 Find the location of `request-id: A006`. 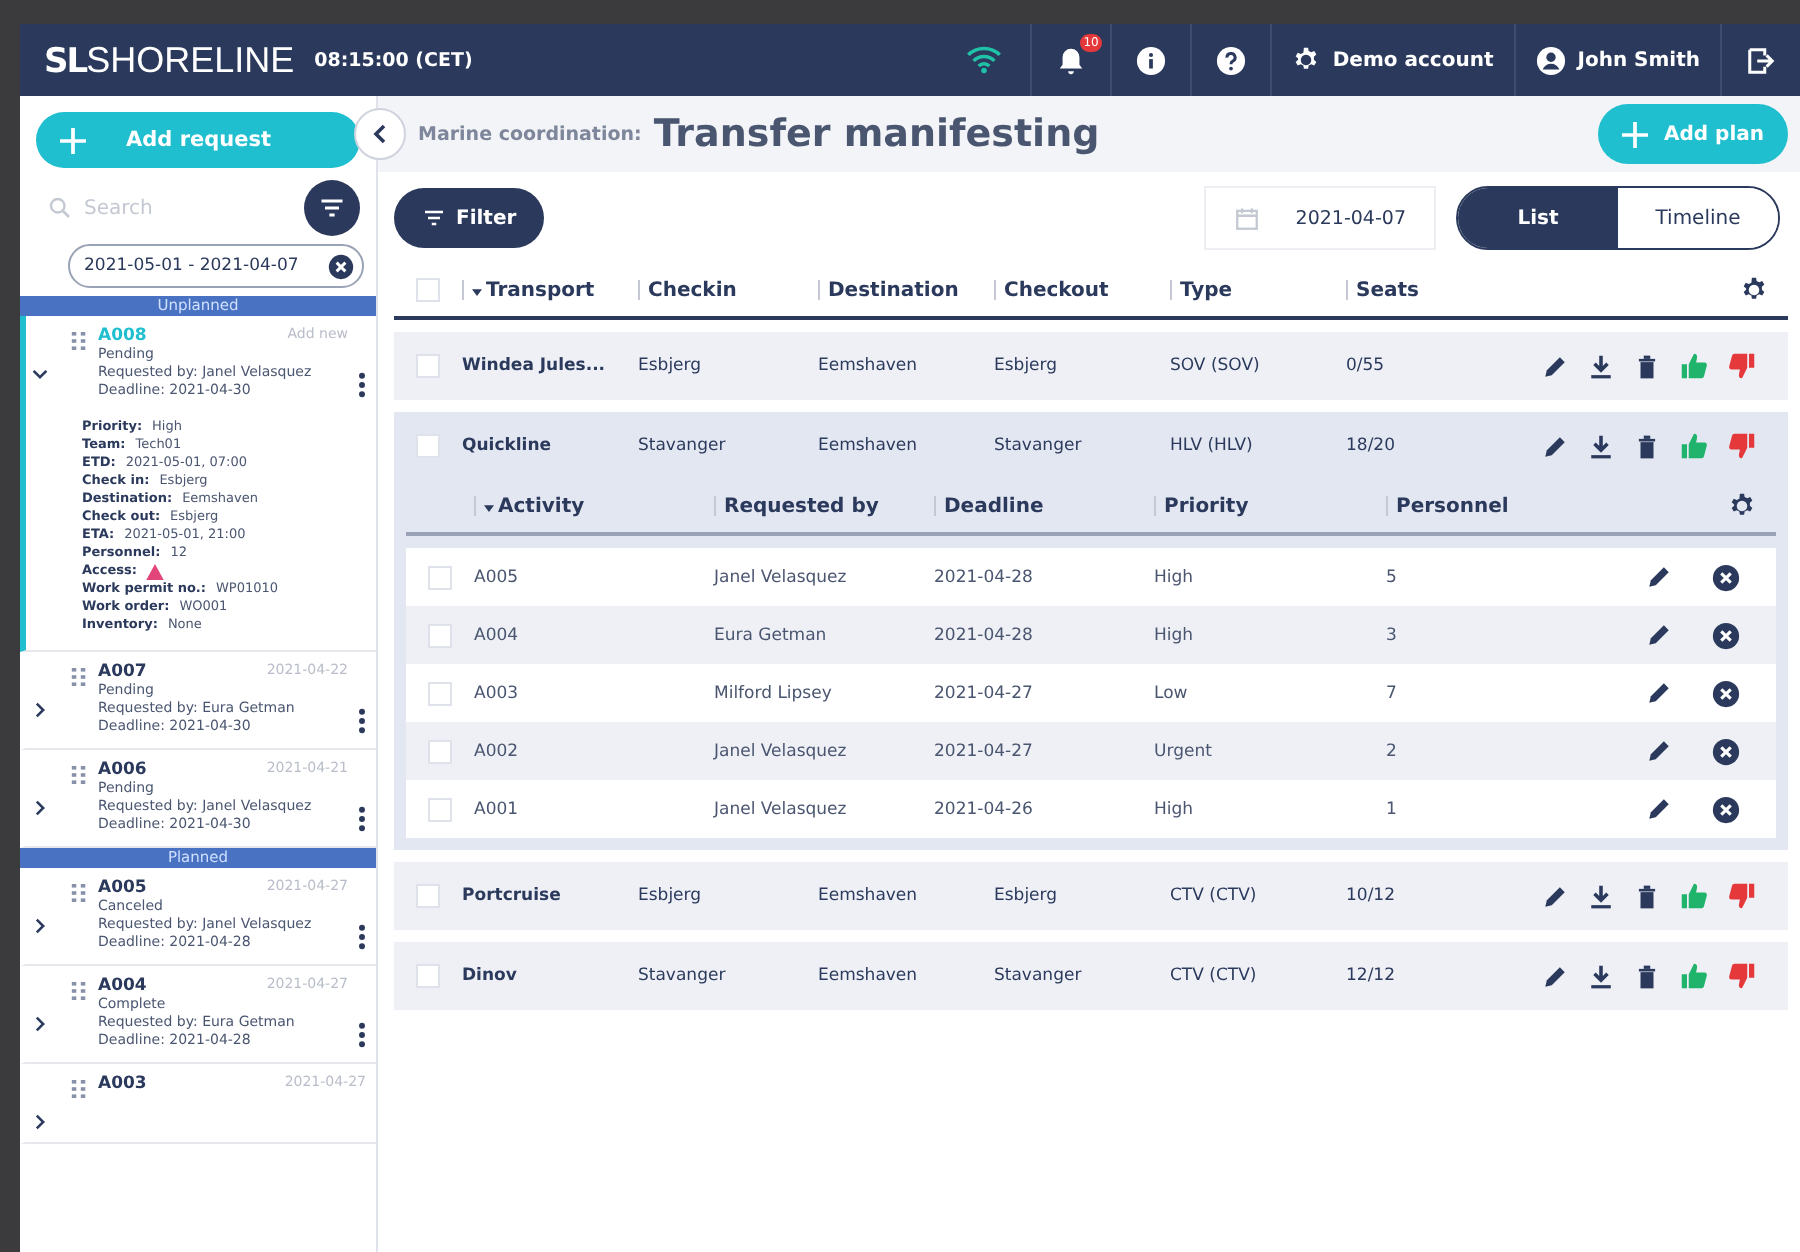

request-id: A006 is located at coordinates (122, 770).